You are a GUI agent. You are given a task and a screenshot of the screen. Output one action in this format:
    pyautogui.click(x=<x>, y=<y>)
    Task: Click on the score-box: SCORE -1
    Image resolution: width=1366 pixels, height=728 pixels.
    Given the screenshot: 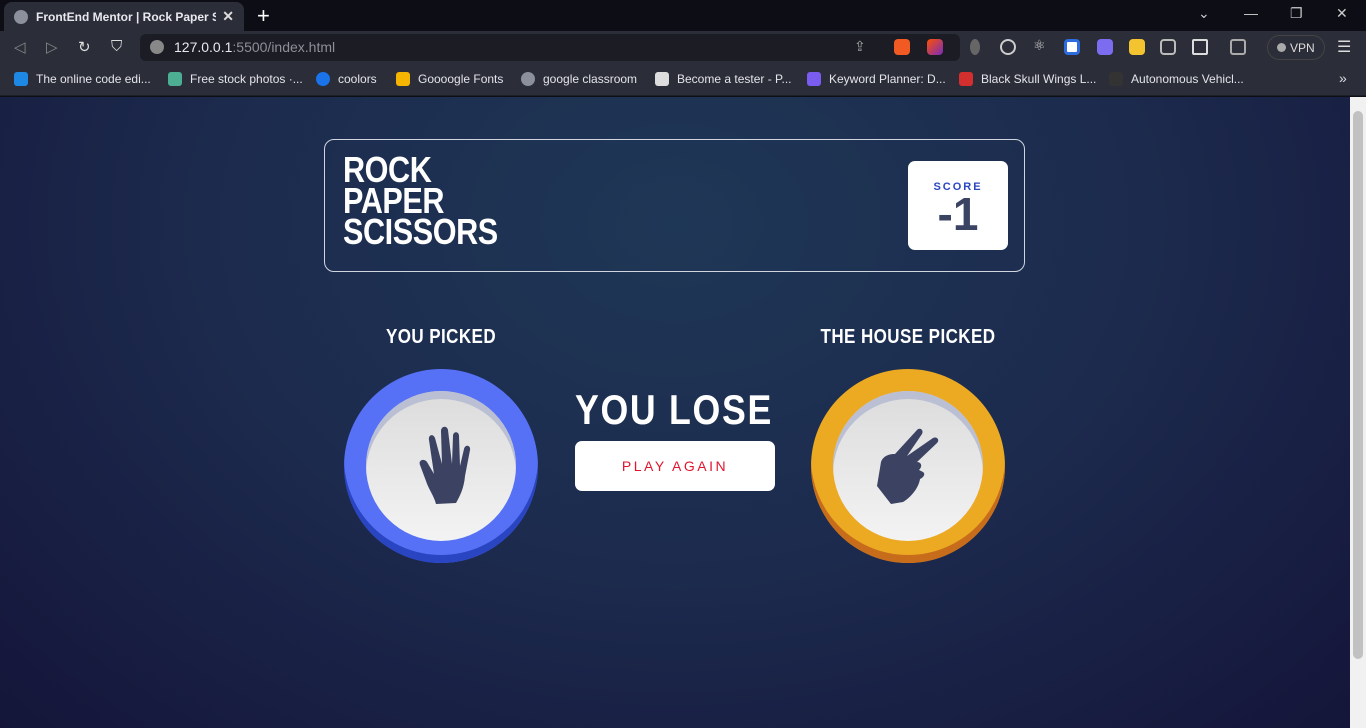 What is the action you would take?
    pyautogui.click(x=958, y=205)
    